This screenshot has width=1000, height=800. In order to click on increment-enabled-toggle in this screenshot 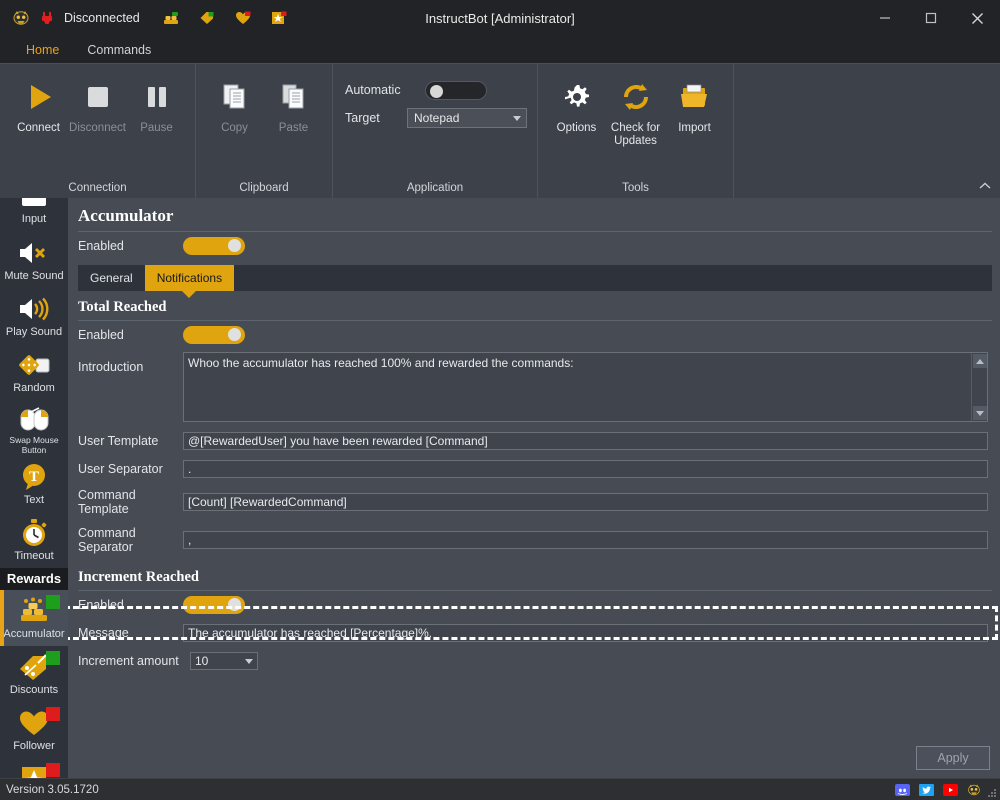, I will do `click(214, 605)`.